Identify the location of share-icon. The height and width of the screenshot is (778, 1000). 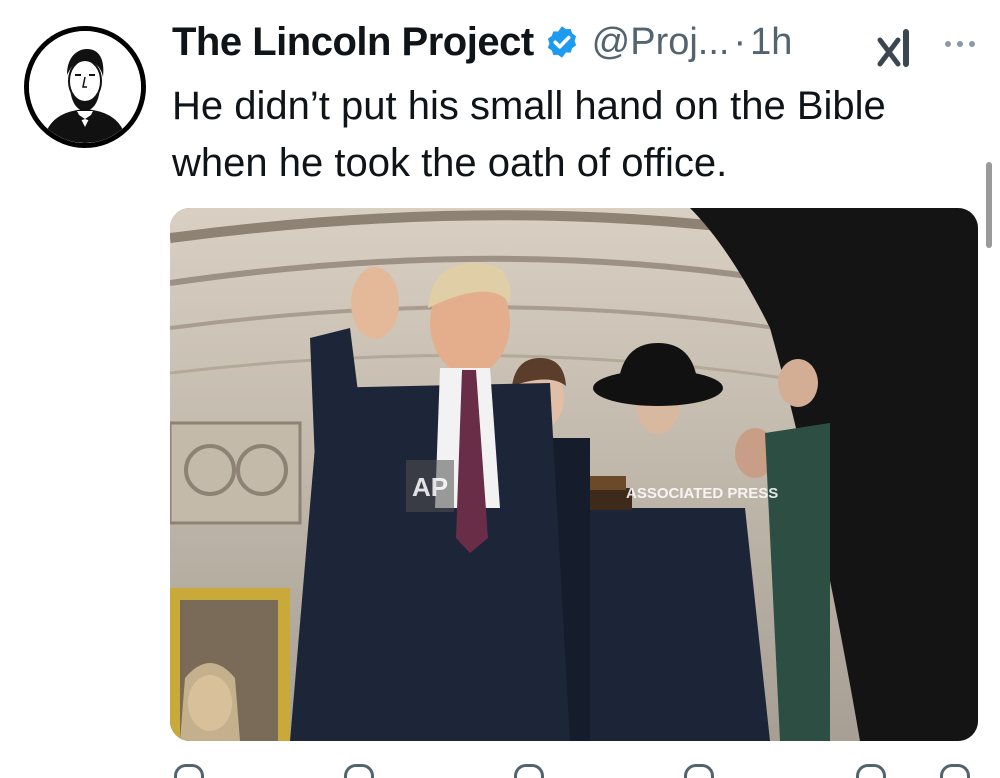
(955, 771).